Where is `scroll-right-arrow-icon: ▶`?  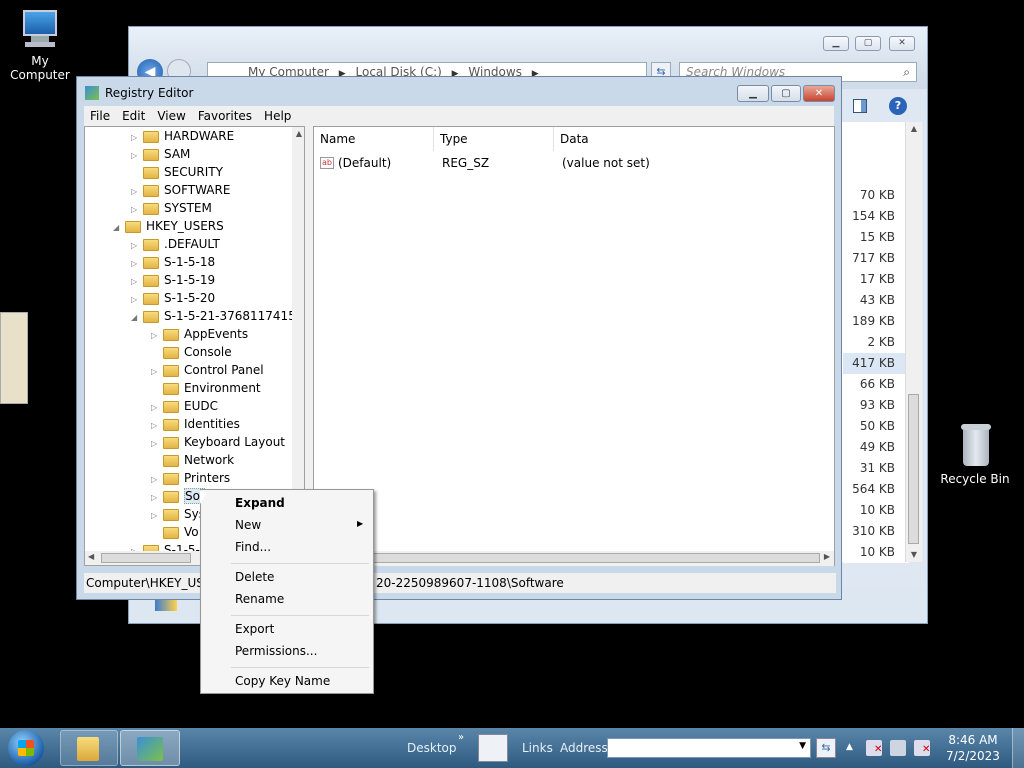
scroll-right-arrow-icon: ▶ is located at coordinates (827, 556).